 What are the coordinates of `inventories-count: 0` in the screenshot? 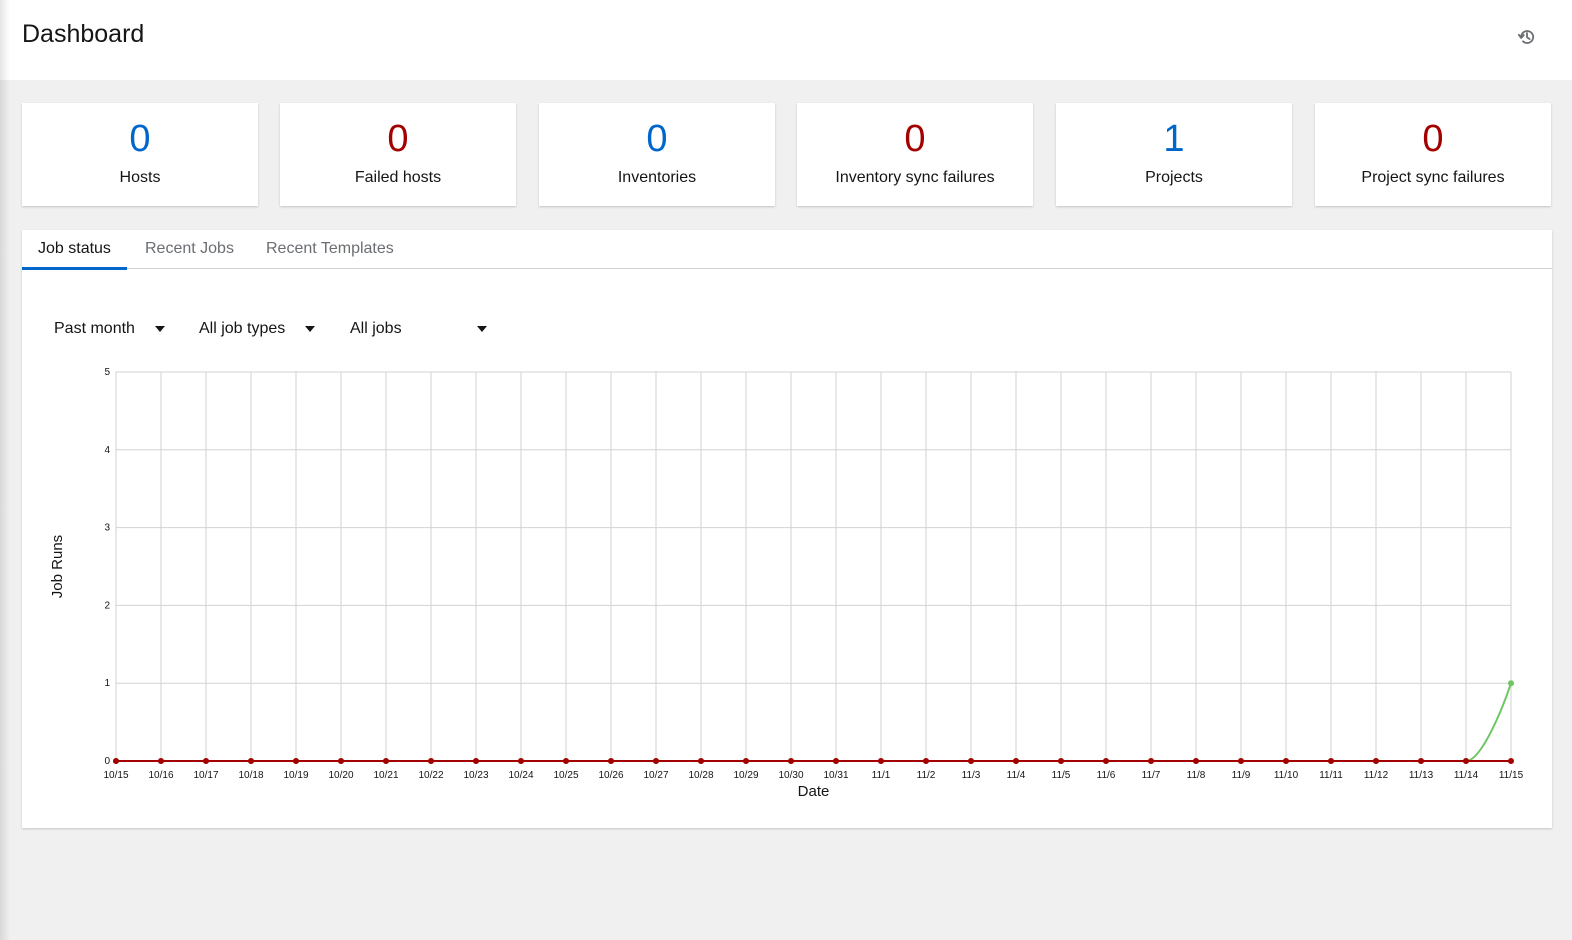 It's located at (657, 139).